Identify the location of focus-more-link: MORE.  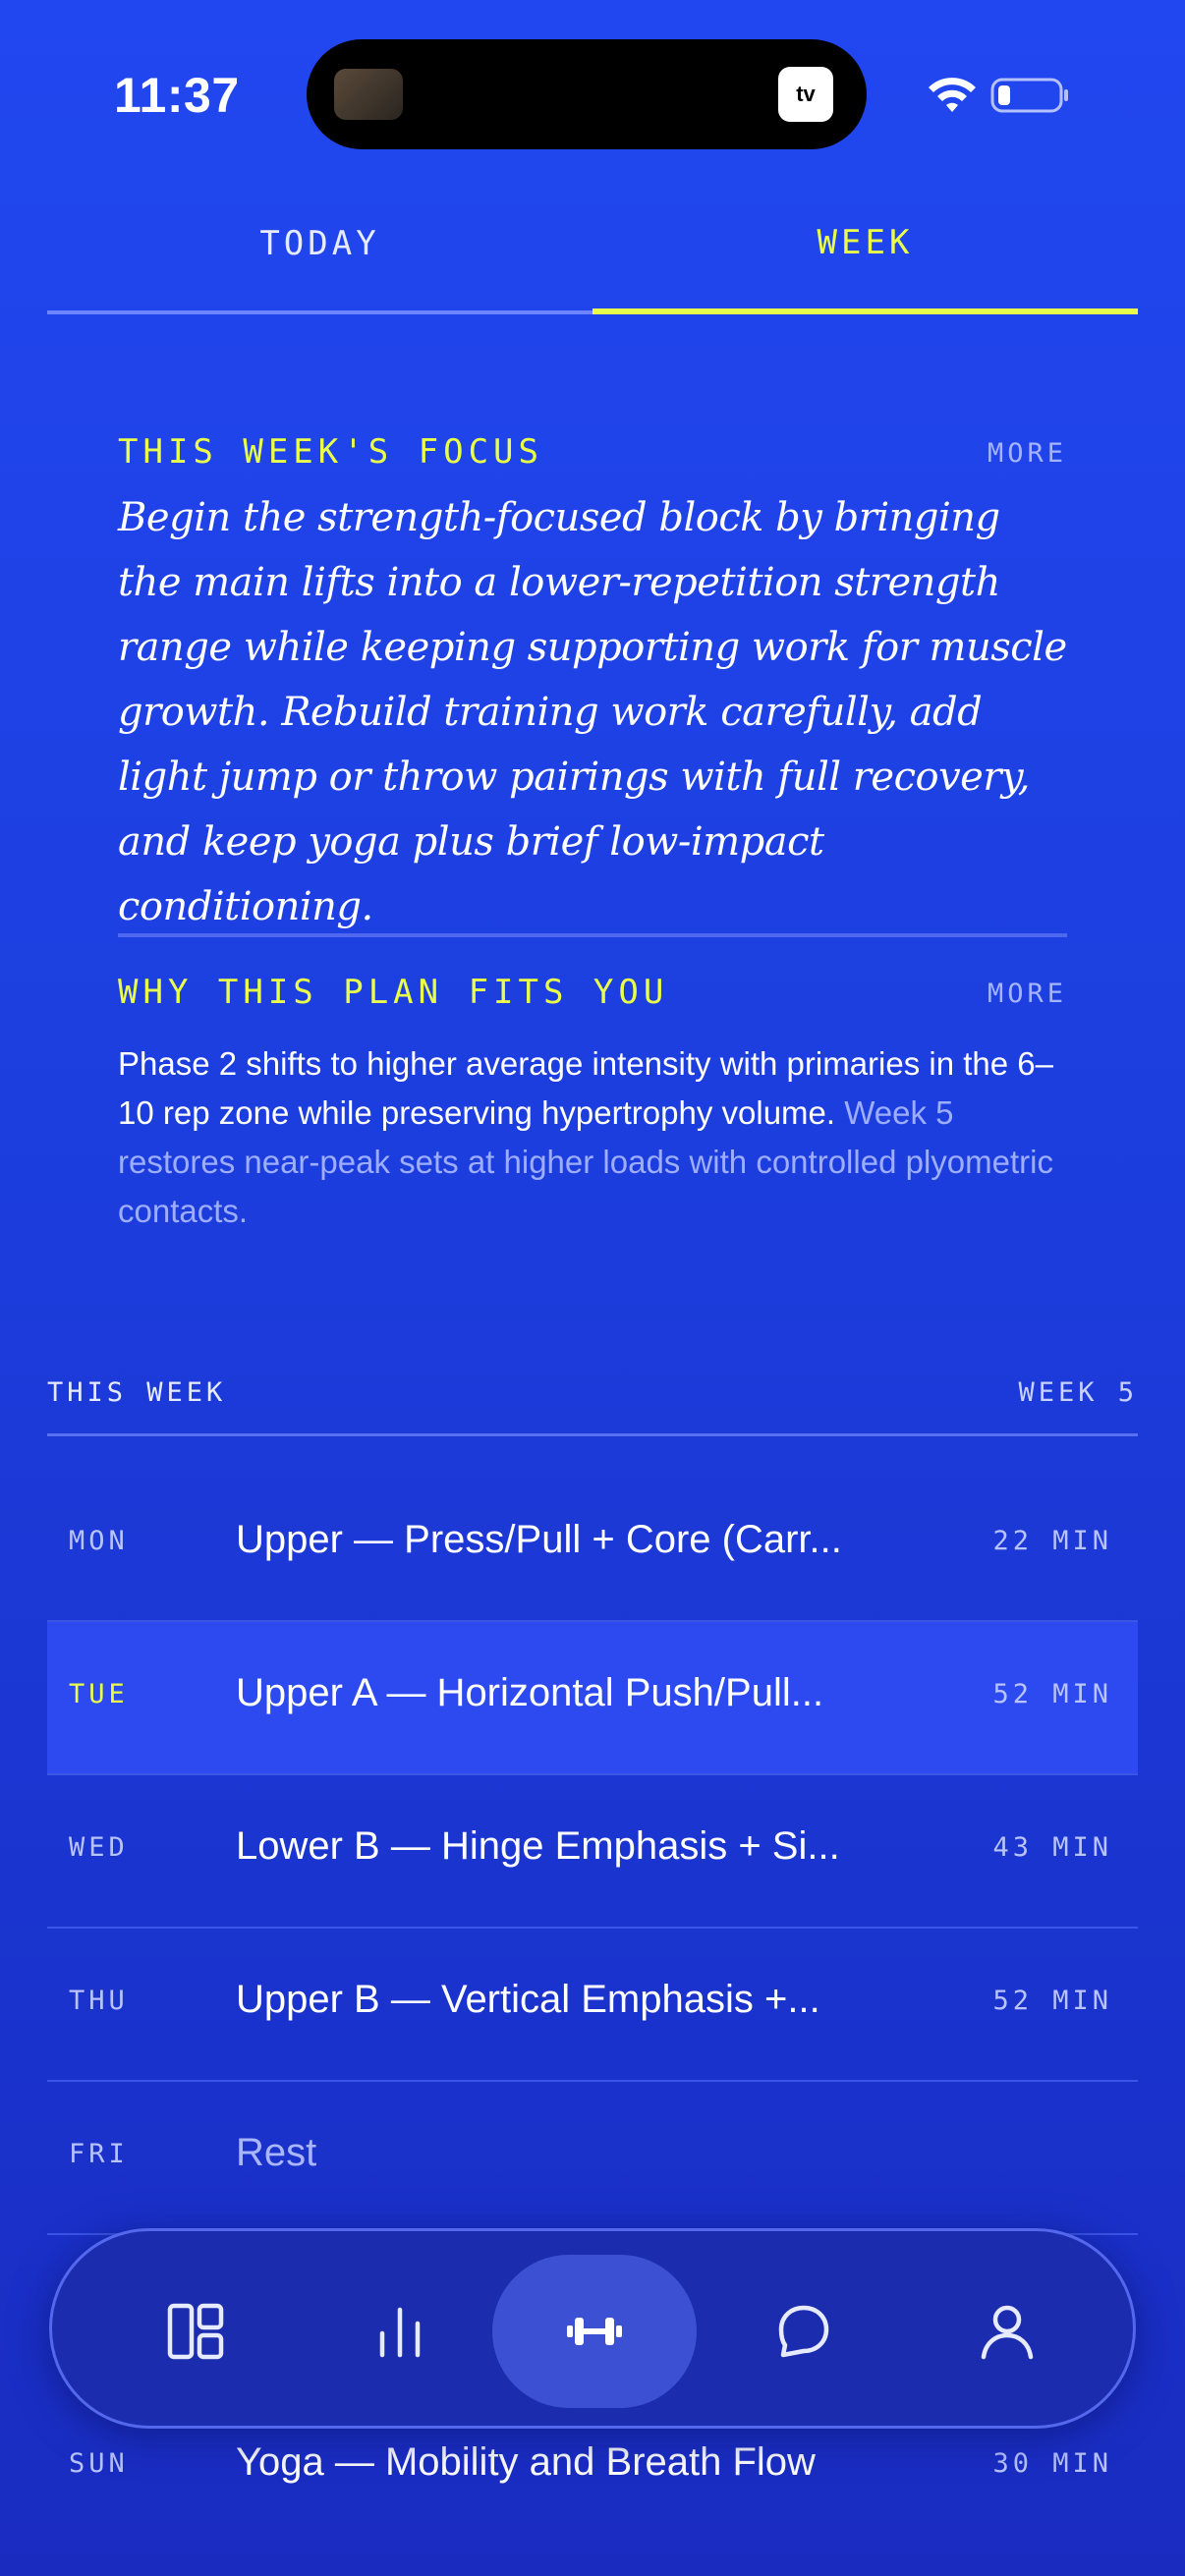
(1027, 453).